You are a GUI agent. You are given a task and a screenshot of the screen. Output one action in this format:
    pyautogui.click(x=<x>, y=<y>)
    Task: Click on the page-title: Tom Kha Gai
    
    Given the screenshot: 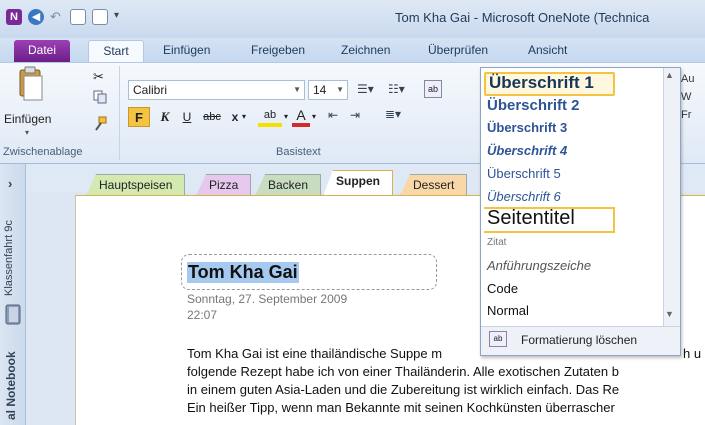 What is the action you would take?
    pyautogui.click(x=243, y=272)
    